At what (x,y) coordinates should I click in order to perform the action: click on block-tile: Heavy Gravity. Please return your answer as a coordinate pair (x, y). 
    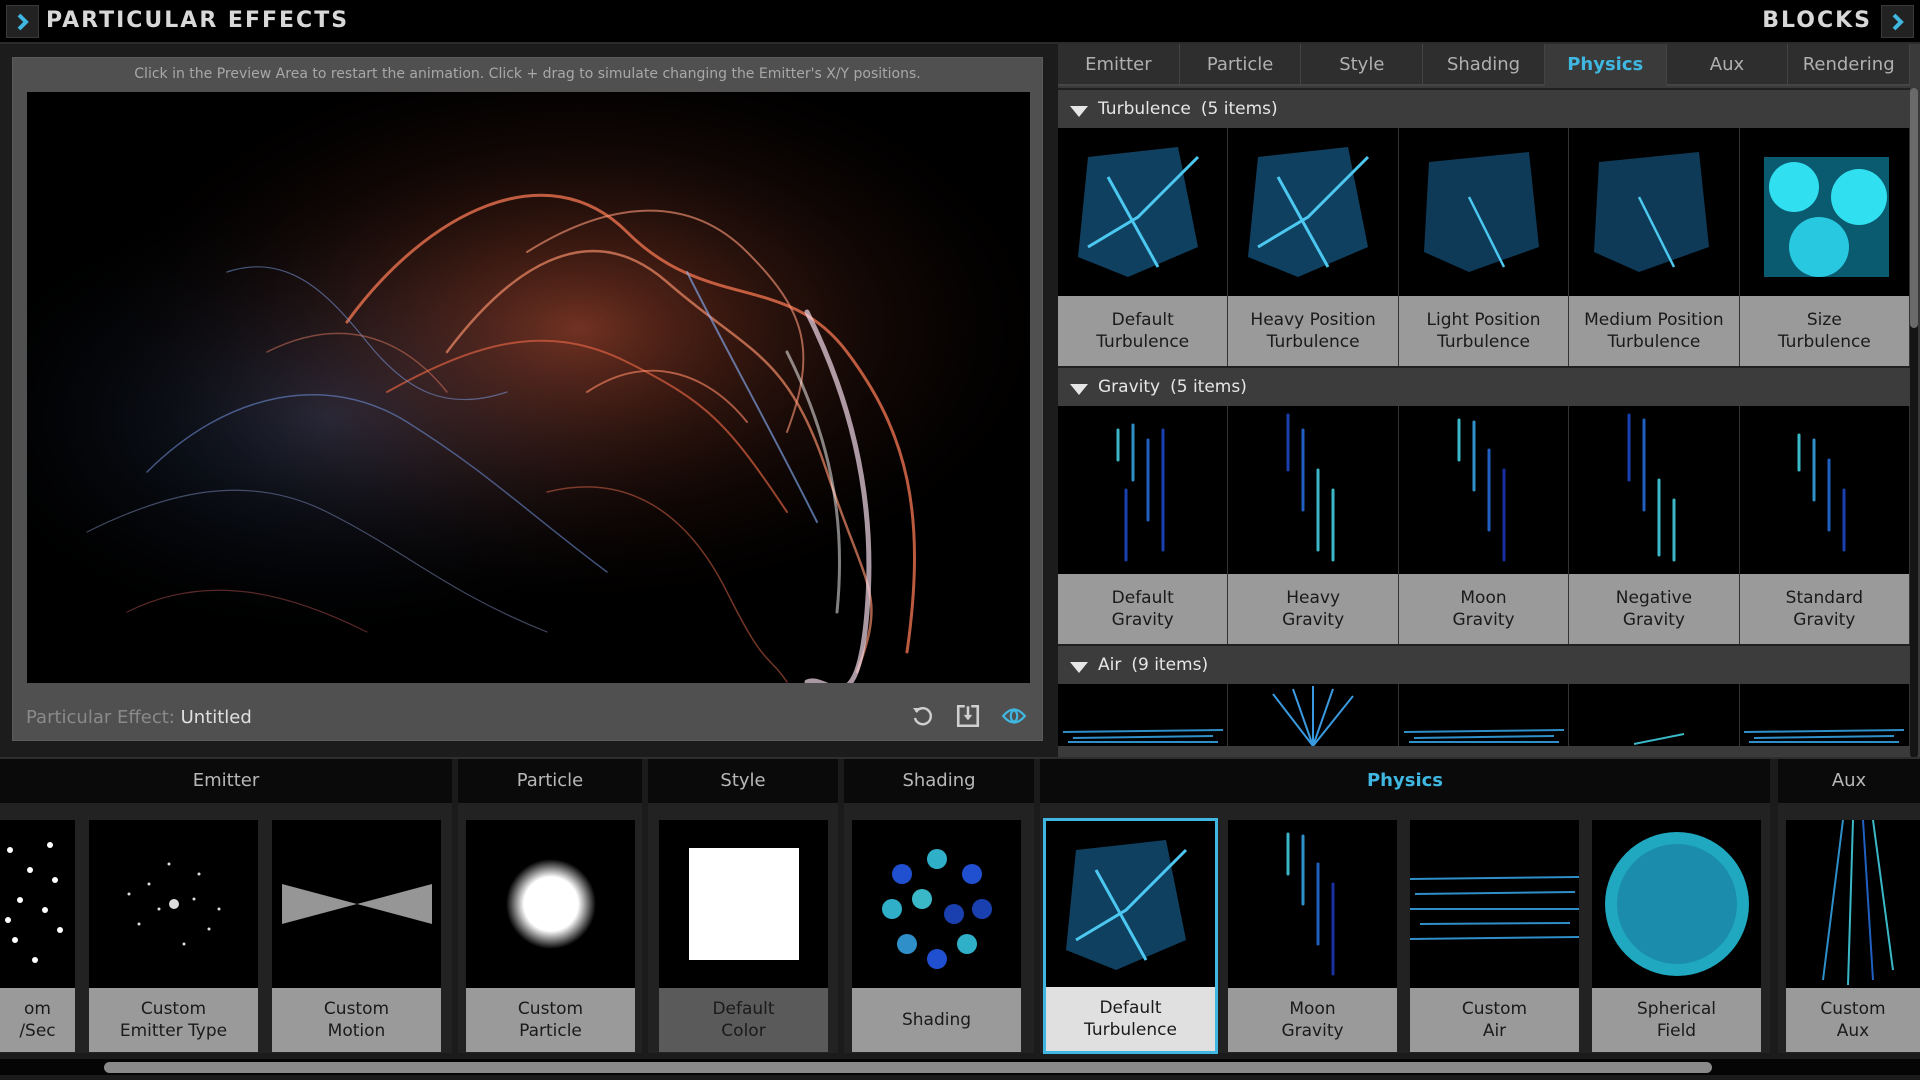
    Looking at the image, I should click on (1313, 525).